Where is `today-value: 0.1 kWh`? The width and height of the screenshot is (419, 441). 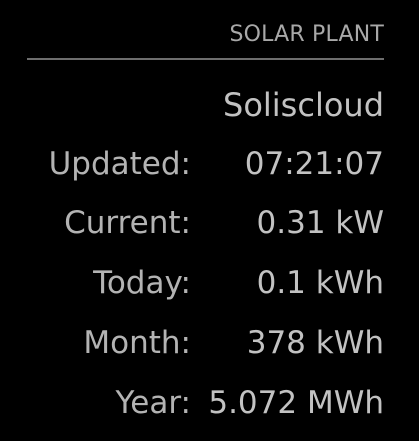
today-value: 0.1 kWh is located at coordinates (320, 283).